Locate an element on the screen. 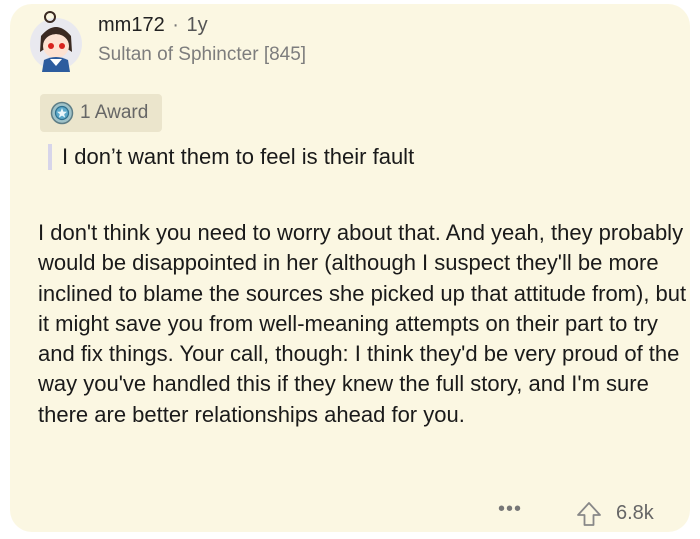  comment-age: 1y is located at coordinates (197, 25).